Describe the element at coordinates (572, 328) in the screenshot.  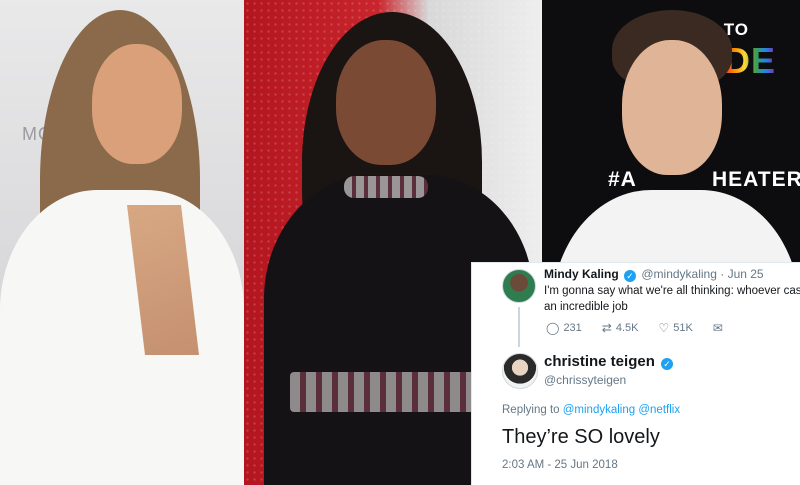
I see `reply-count: 231` at that location.